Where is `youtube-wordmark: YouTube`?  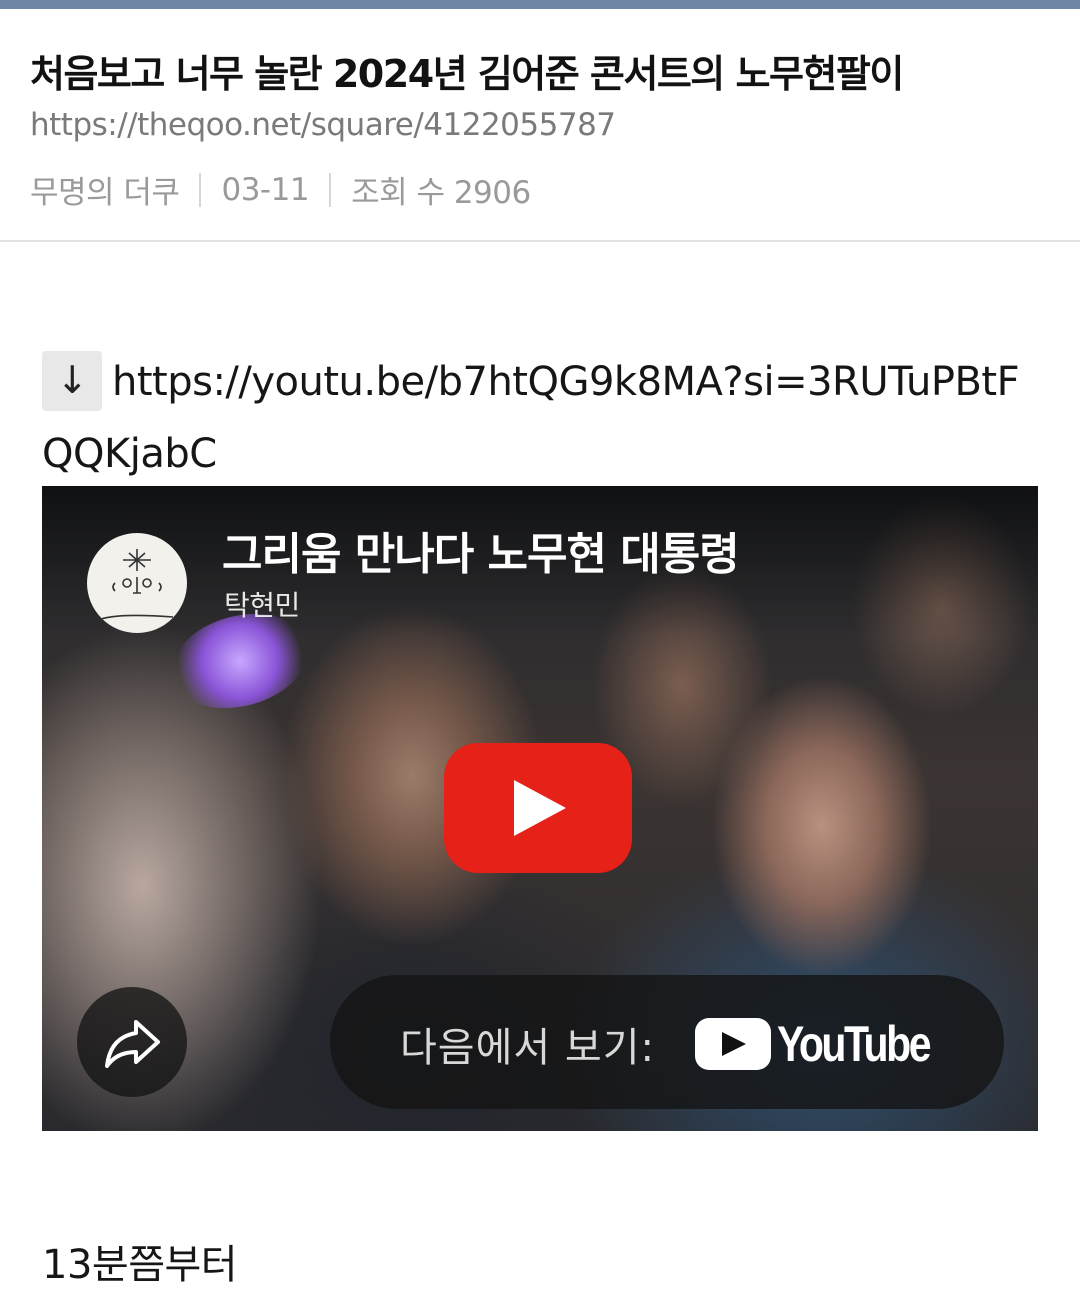
youtube-wordmark: YouTube is located at coordinates (854, 1044).